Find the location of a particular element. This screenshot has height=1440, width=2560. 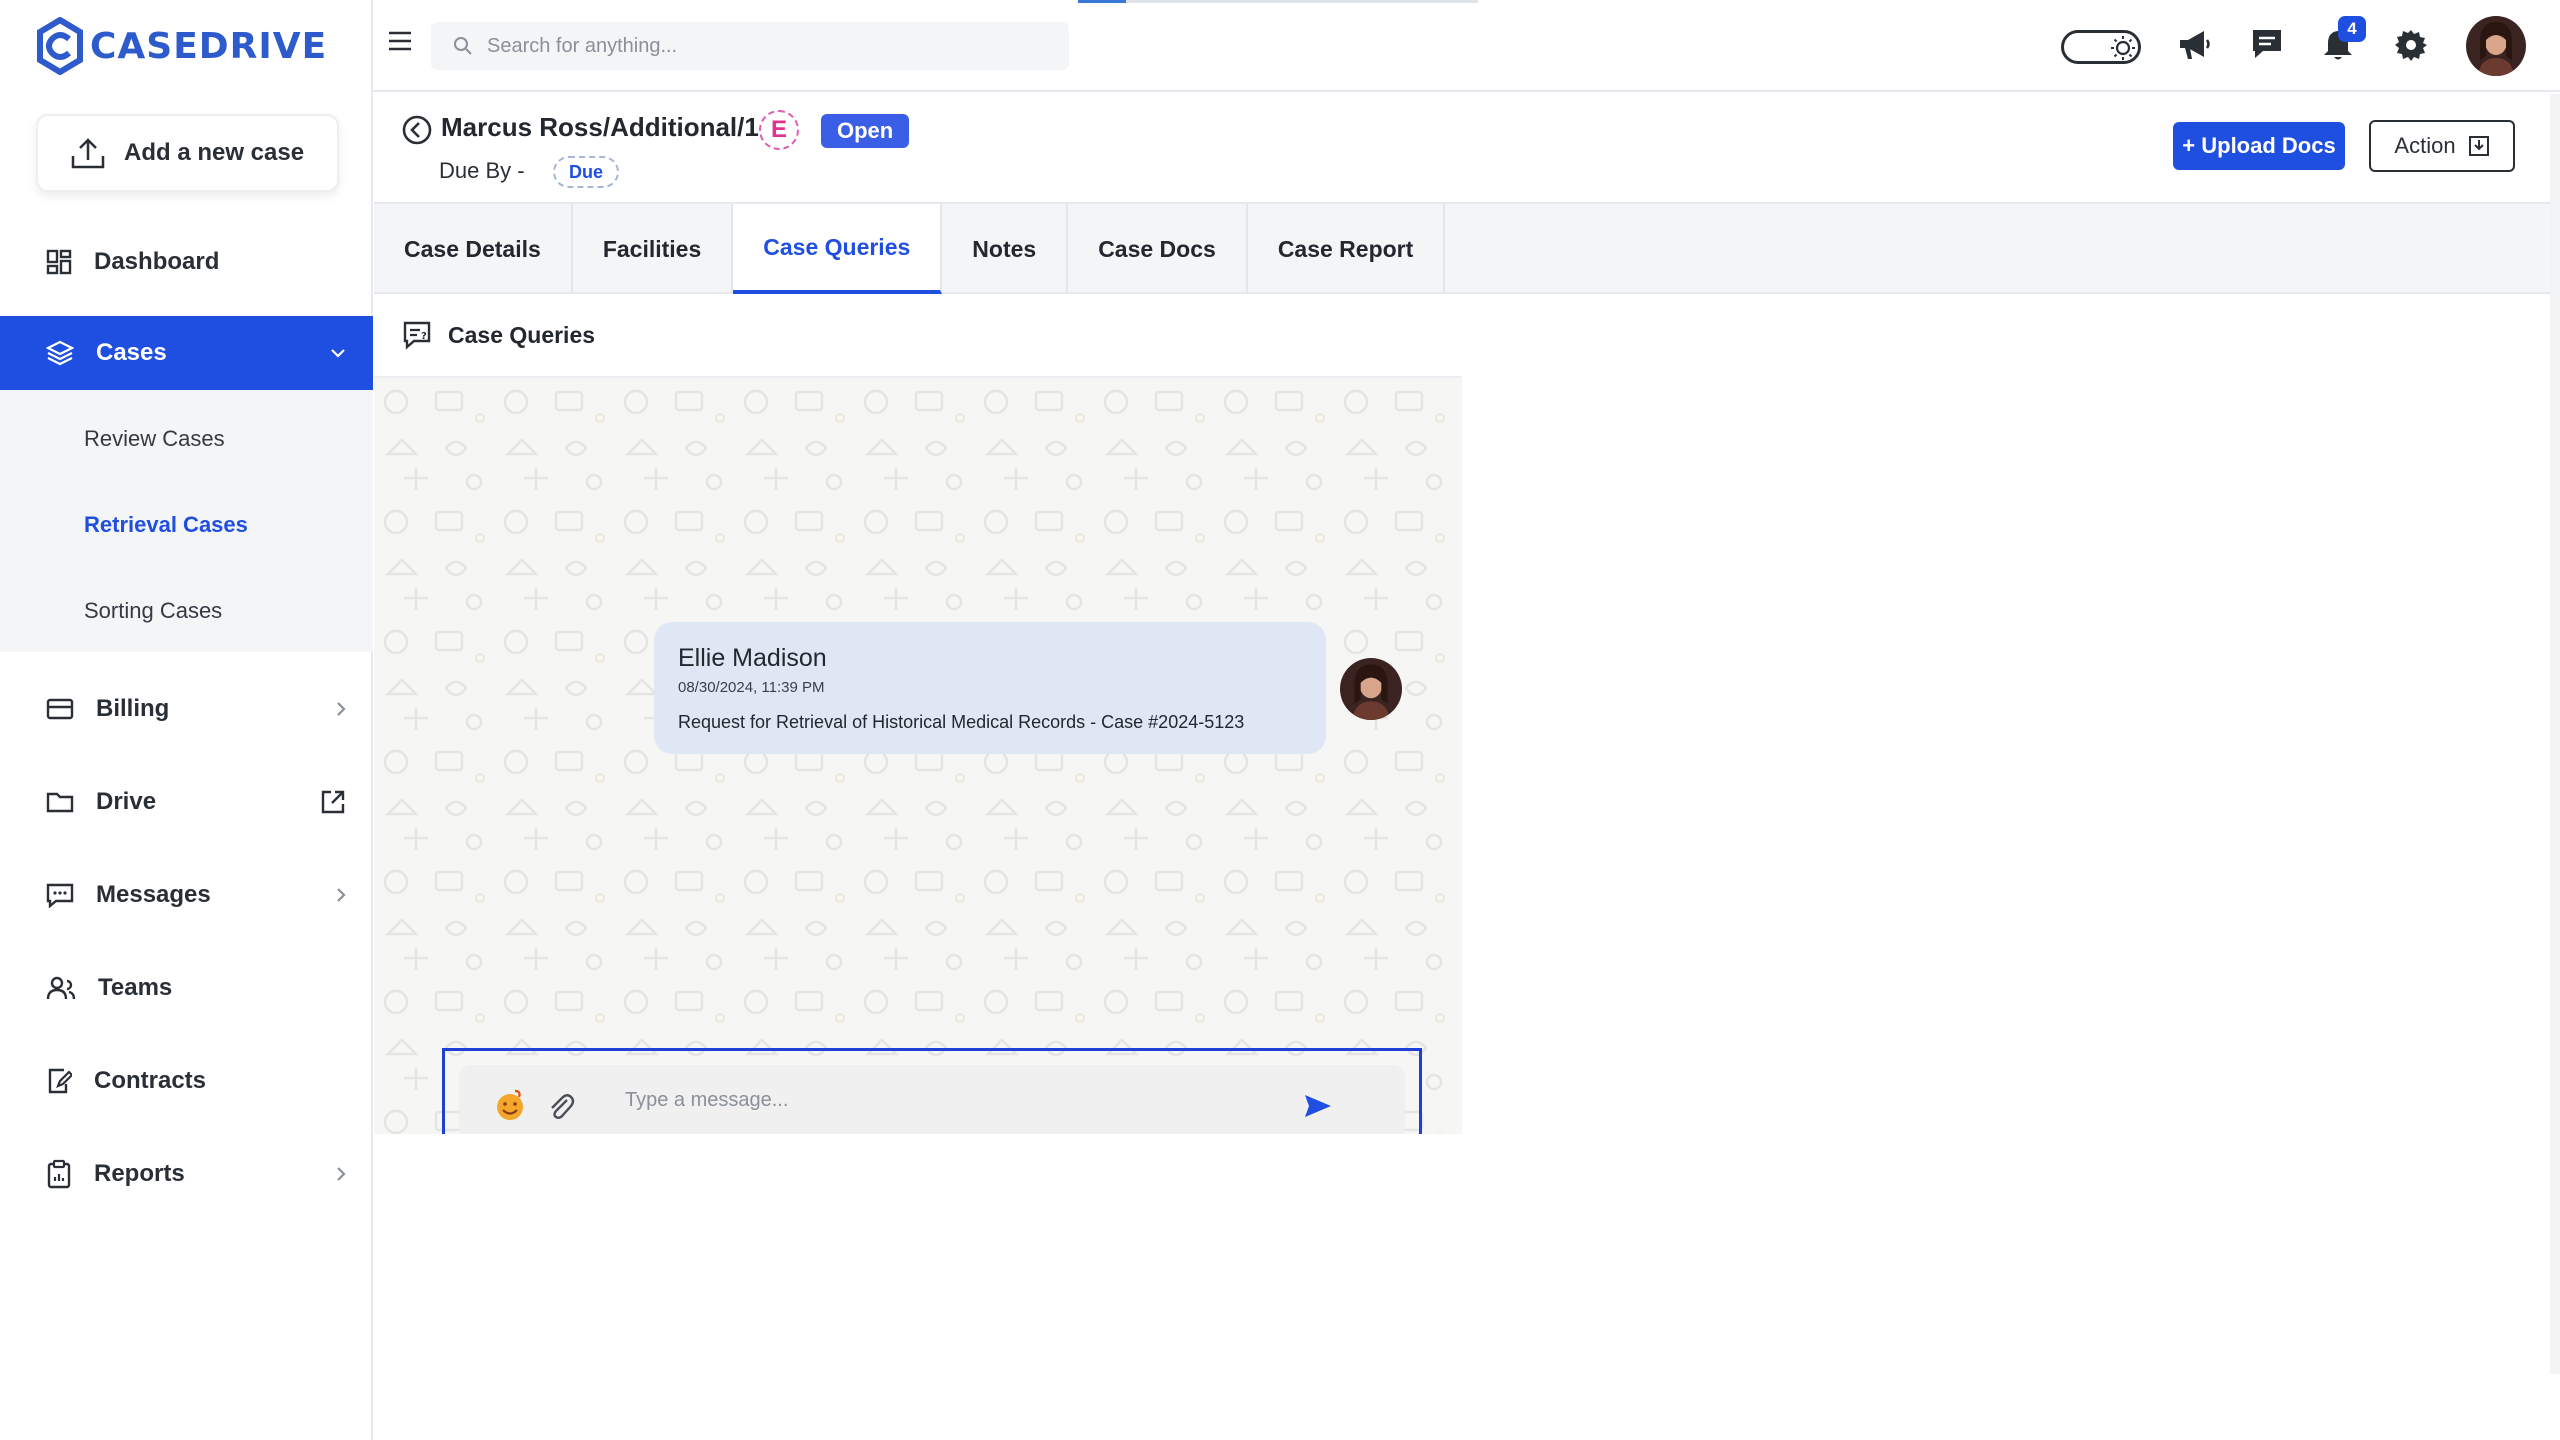

sidebar-item-dashboard: Dashboard is located at coordinates (186, 262).